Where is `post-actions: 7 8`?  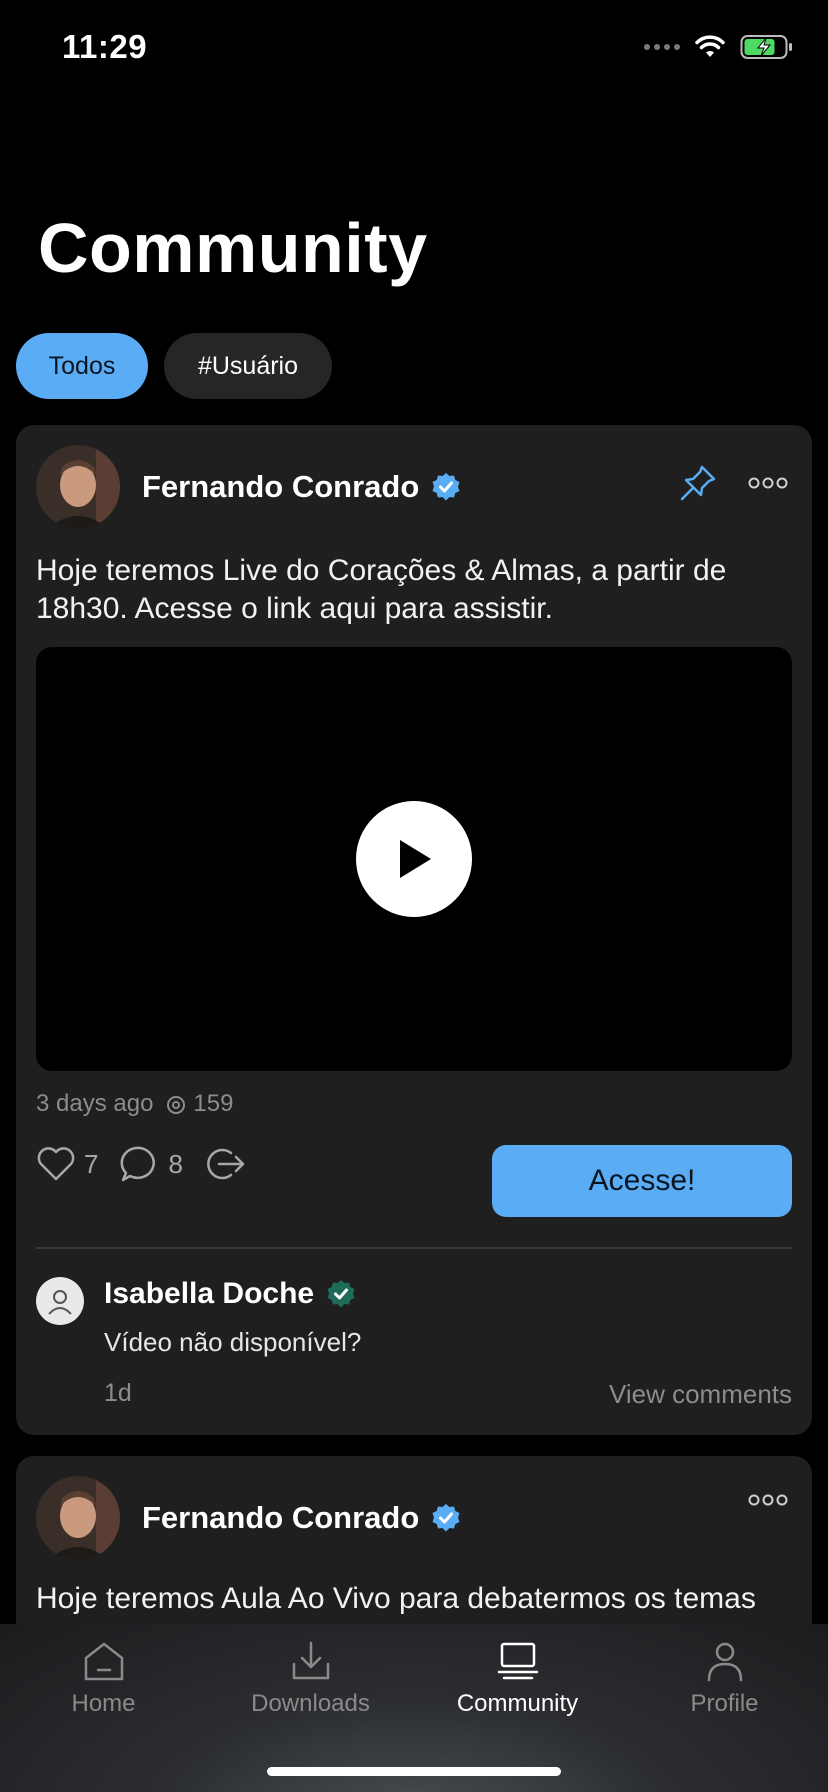
post-actions: 7 8 is located at coordinates (142, 1164).